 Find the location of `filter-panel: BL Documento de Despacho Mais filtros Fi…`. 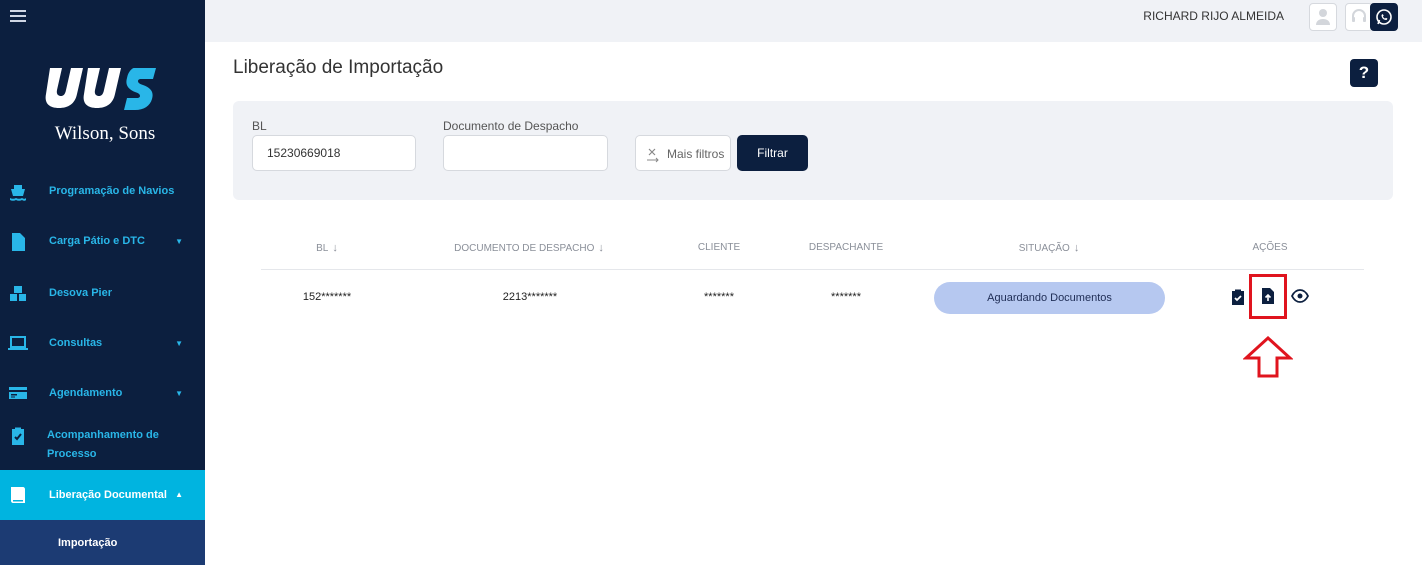

filter-panel: BL Documento de Despacho Mais filtros Fi… is located at coordinates (813, 150).